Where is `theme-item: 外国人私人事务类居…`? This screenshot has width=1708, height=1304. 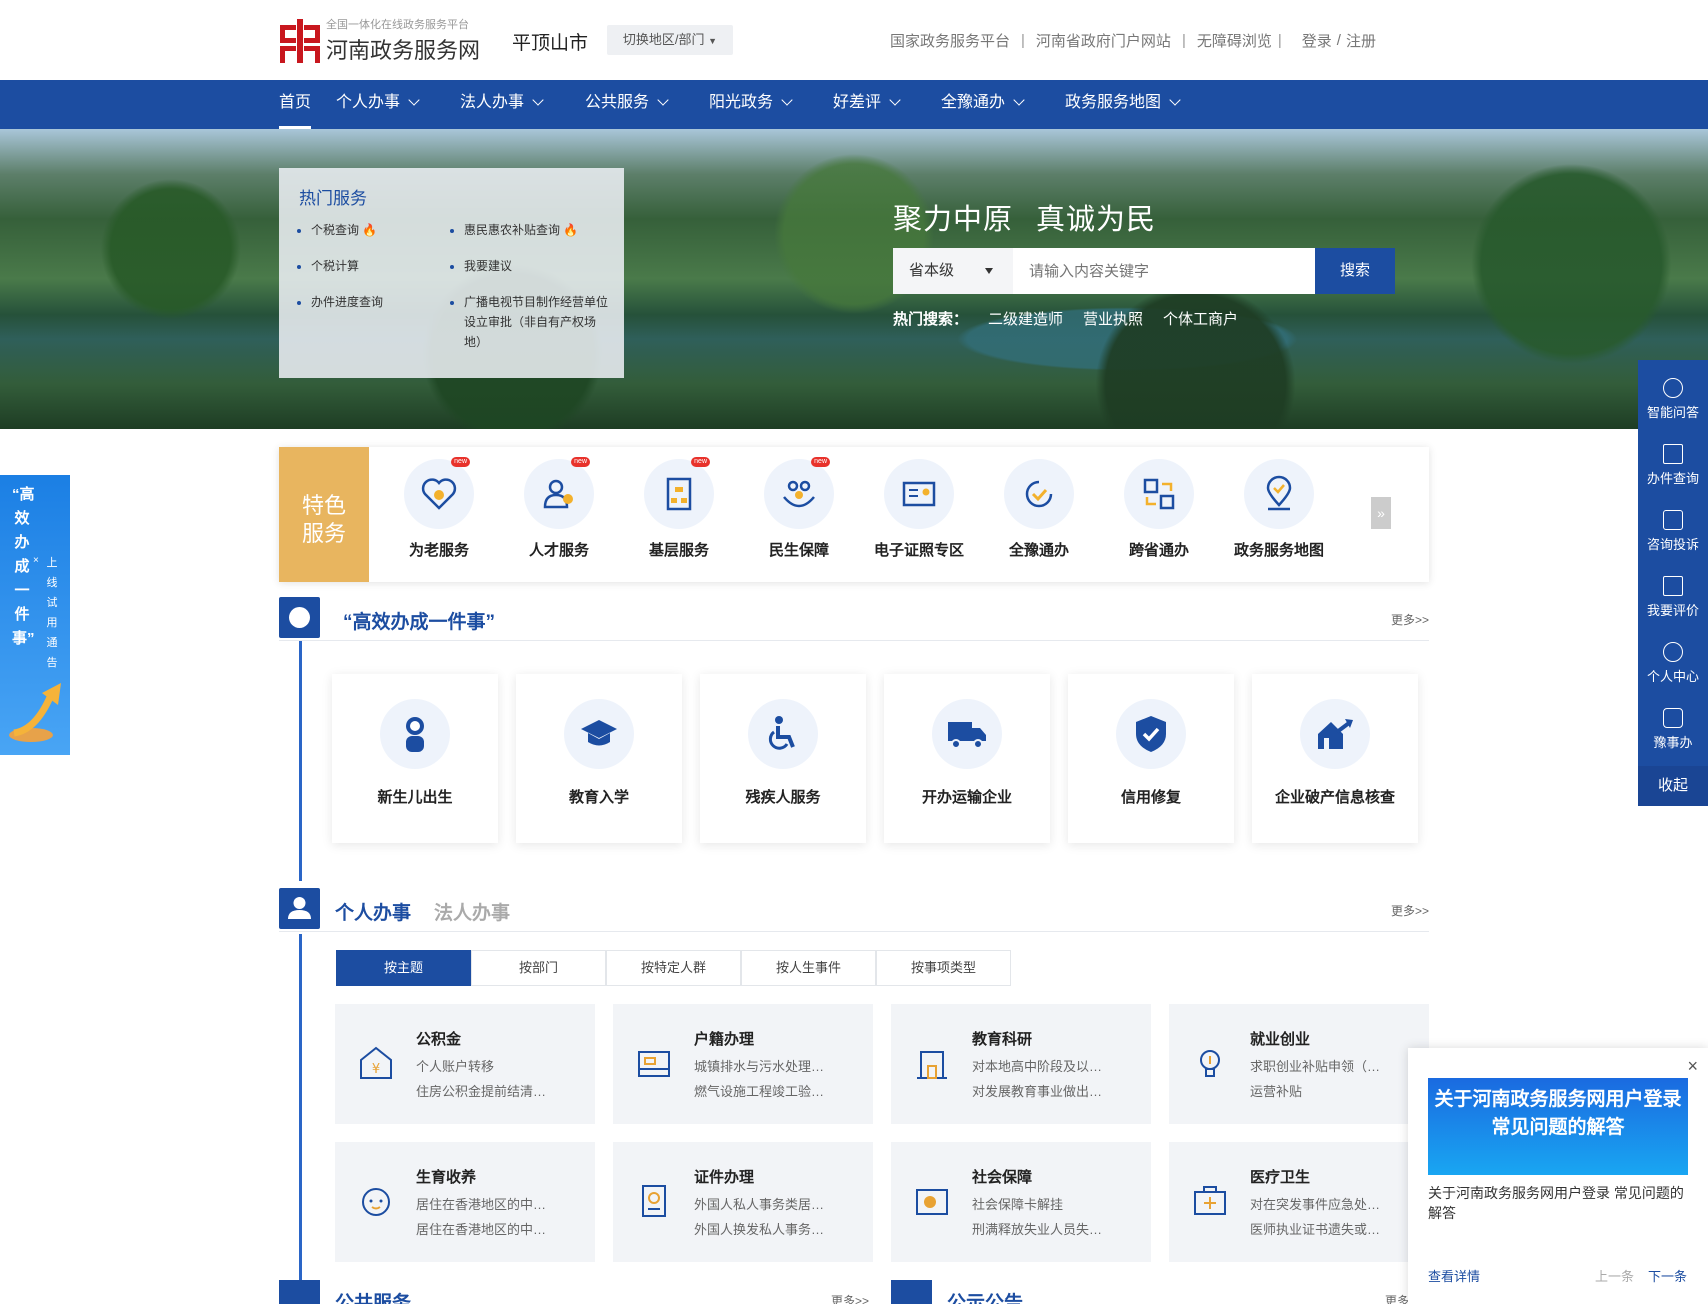
theme-item: 外国人私人事务类居… is located at coordinates (779, 1203).